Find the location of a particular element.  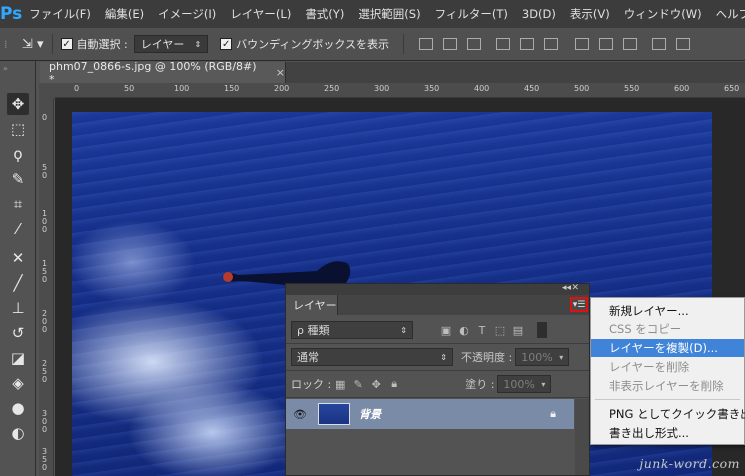

watermark: junk-word.com is located at coordinates (689, 463).